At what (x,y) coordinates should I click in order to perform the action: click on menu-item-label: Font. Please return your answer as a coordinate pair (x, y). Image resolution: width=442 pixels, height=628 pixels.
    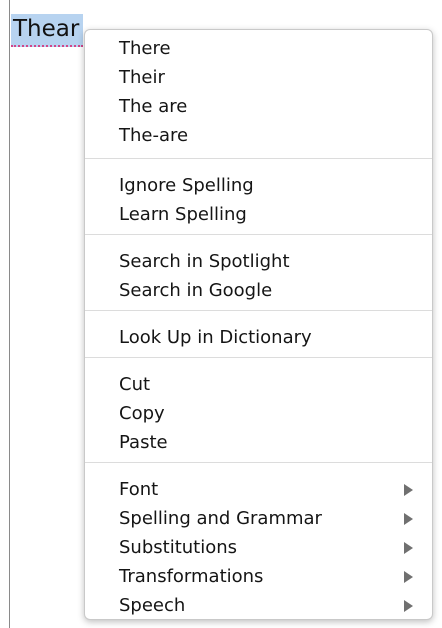
    Looking at the image, I should click on (139, 489).